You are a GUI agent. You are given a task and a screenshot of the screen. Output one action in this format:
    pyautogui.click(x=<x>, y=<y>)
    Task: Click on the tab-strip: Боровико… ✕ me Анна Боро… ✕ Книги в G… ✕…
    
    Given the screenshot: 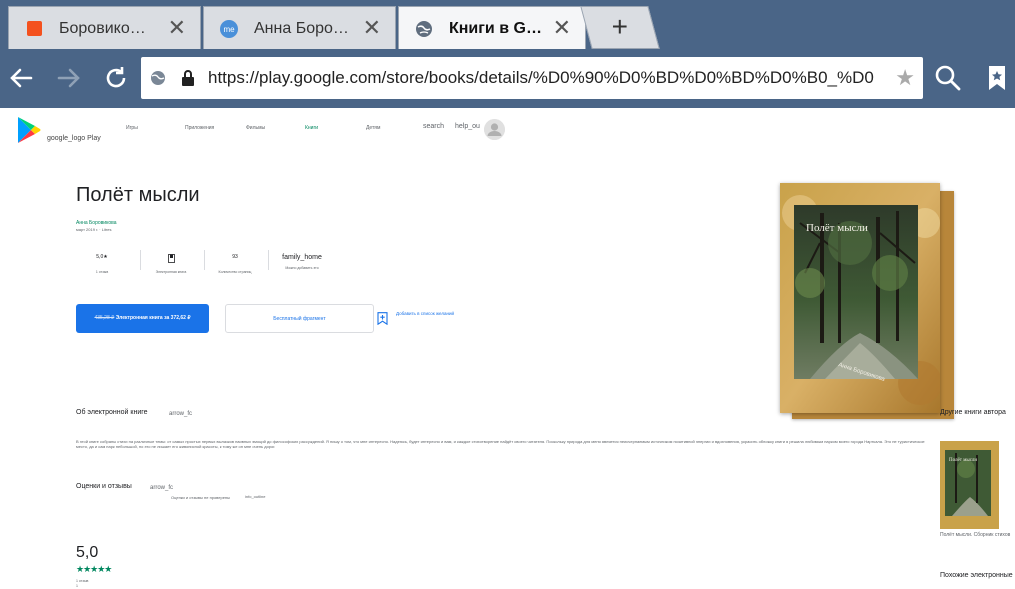 What is the action you would take?
    pyautogui.click(x=507, y=24)
    